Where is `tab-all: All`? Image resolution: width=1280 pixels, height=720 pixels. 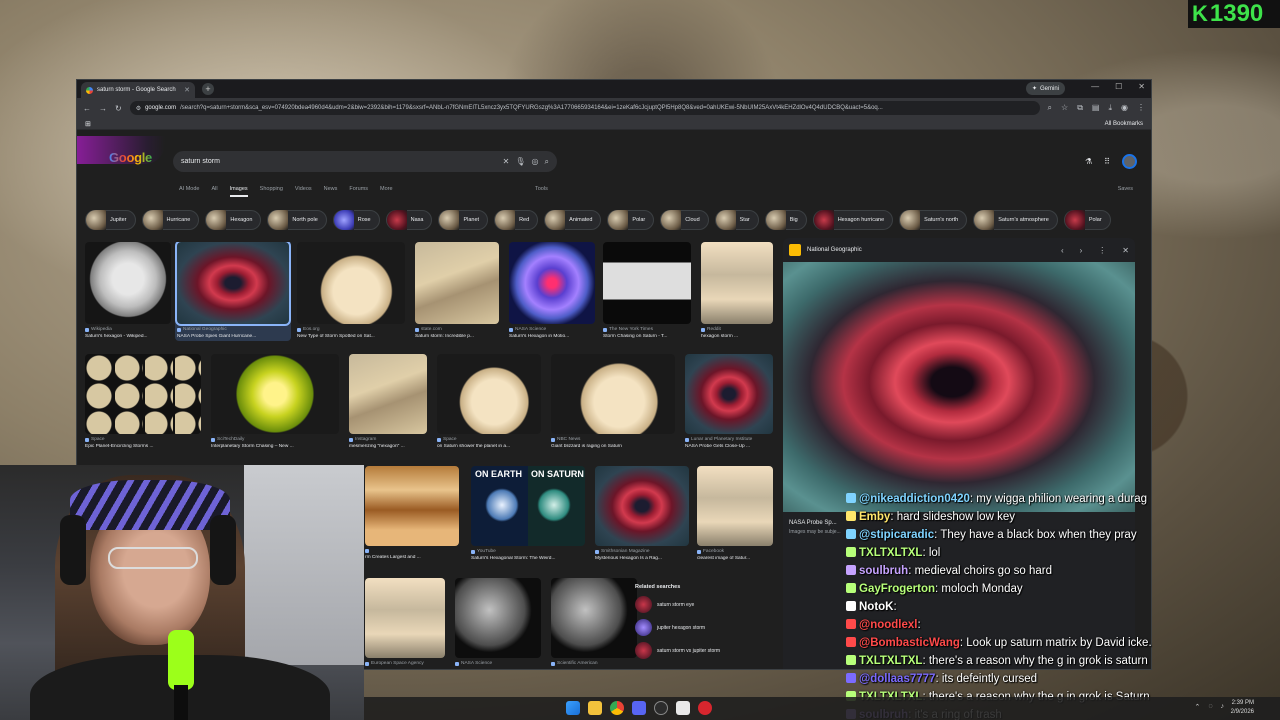 tab-all: All is located at coordinates (214, 191).